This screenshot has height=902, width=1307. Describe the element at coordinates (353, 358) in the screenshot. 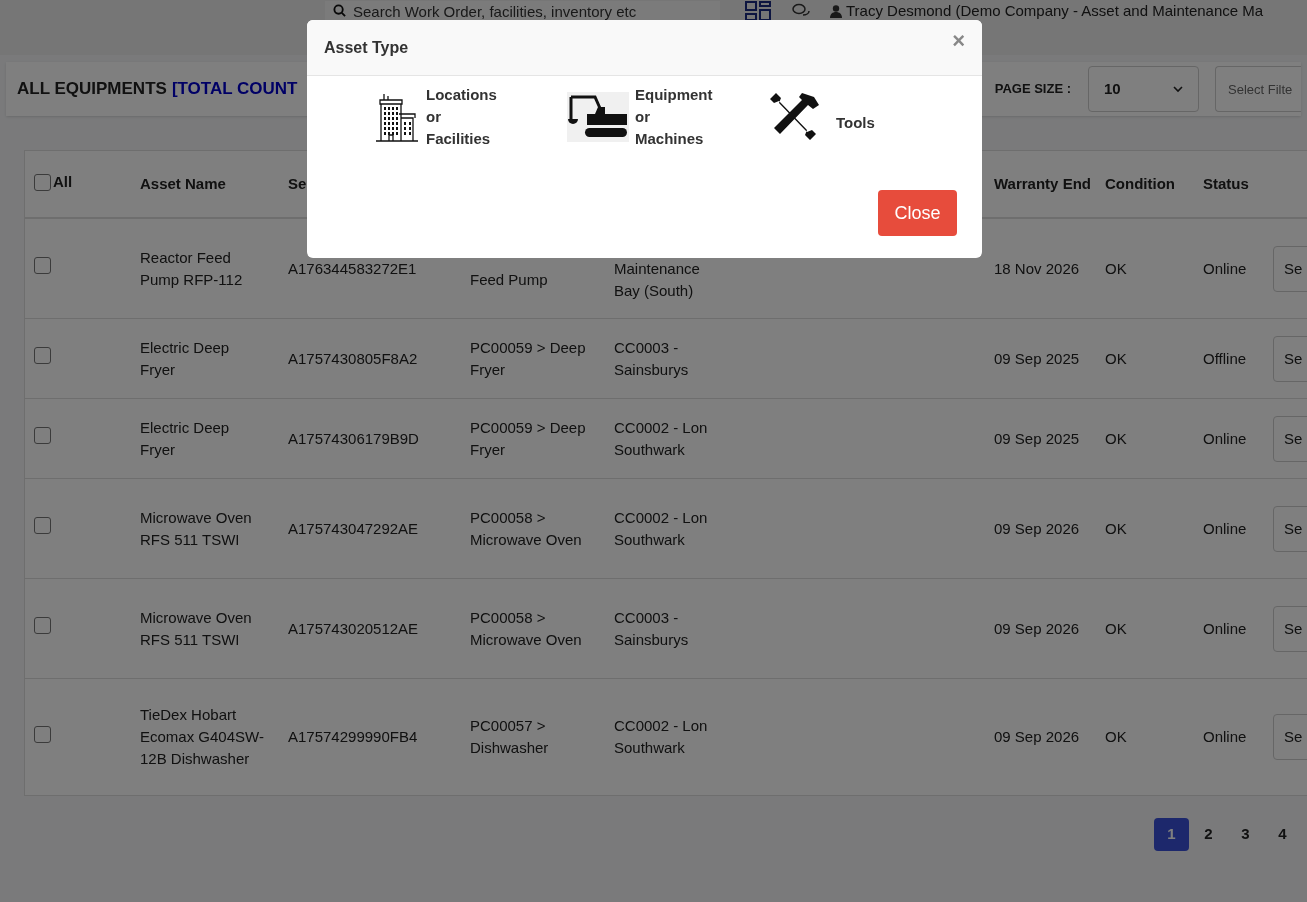

I see `table-cell-text: A1757430805F8A2` at that location.